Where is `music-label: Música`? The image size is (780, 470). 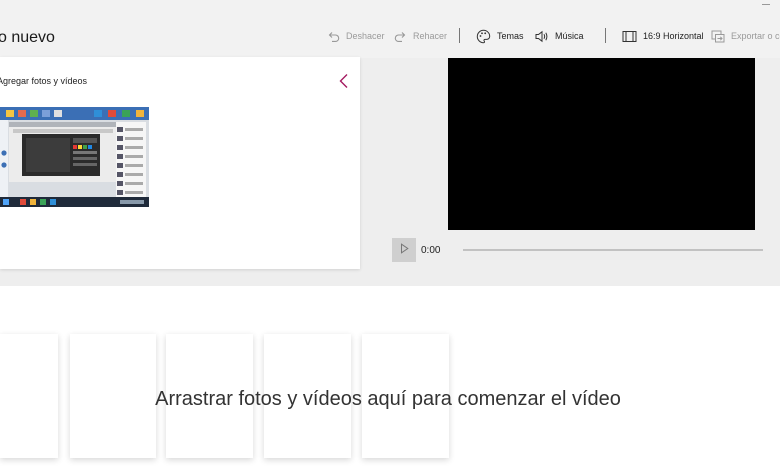
music-label: Música is located at coordinates (569, 36).